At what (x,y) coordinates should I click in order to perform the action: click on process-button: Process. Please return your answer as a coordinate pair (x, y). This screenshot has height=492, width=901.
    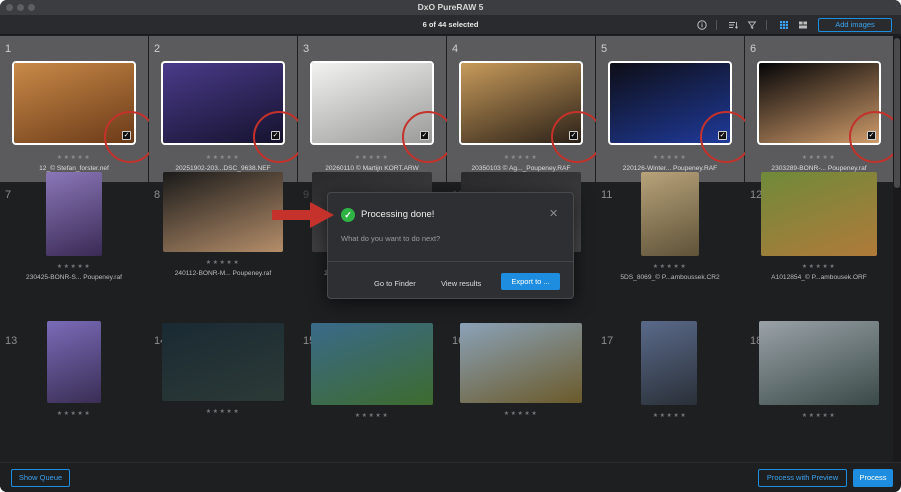
    Looking at the image, I should click on (873, 478).